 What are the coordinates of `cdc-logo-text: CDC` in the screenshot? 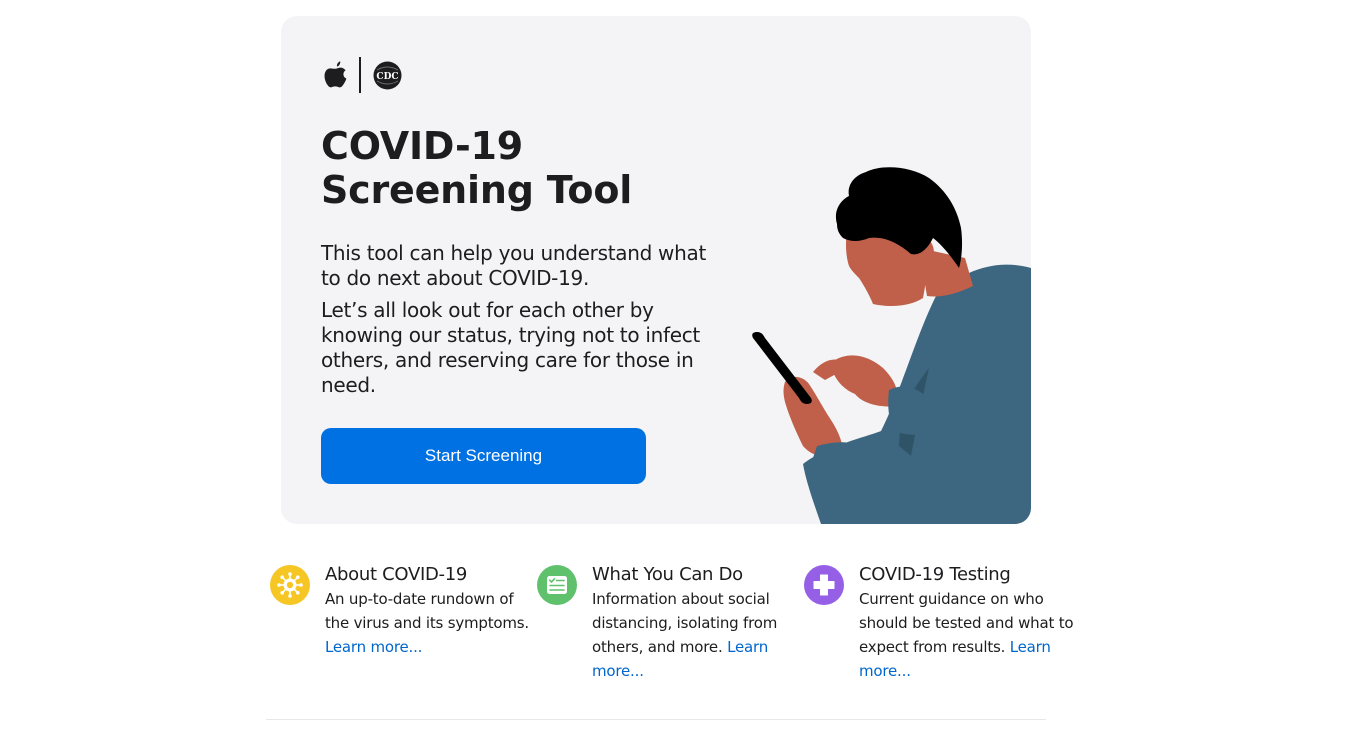 It's located at (387, 77).